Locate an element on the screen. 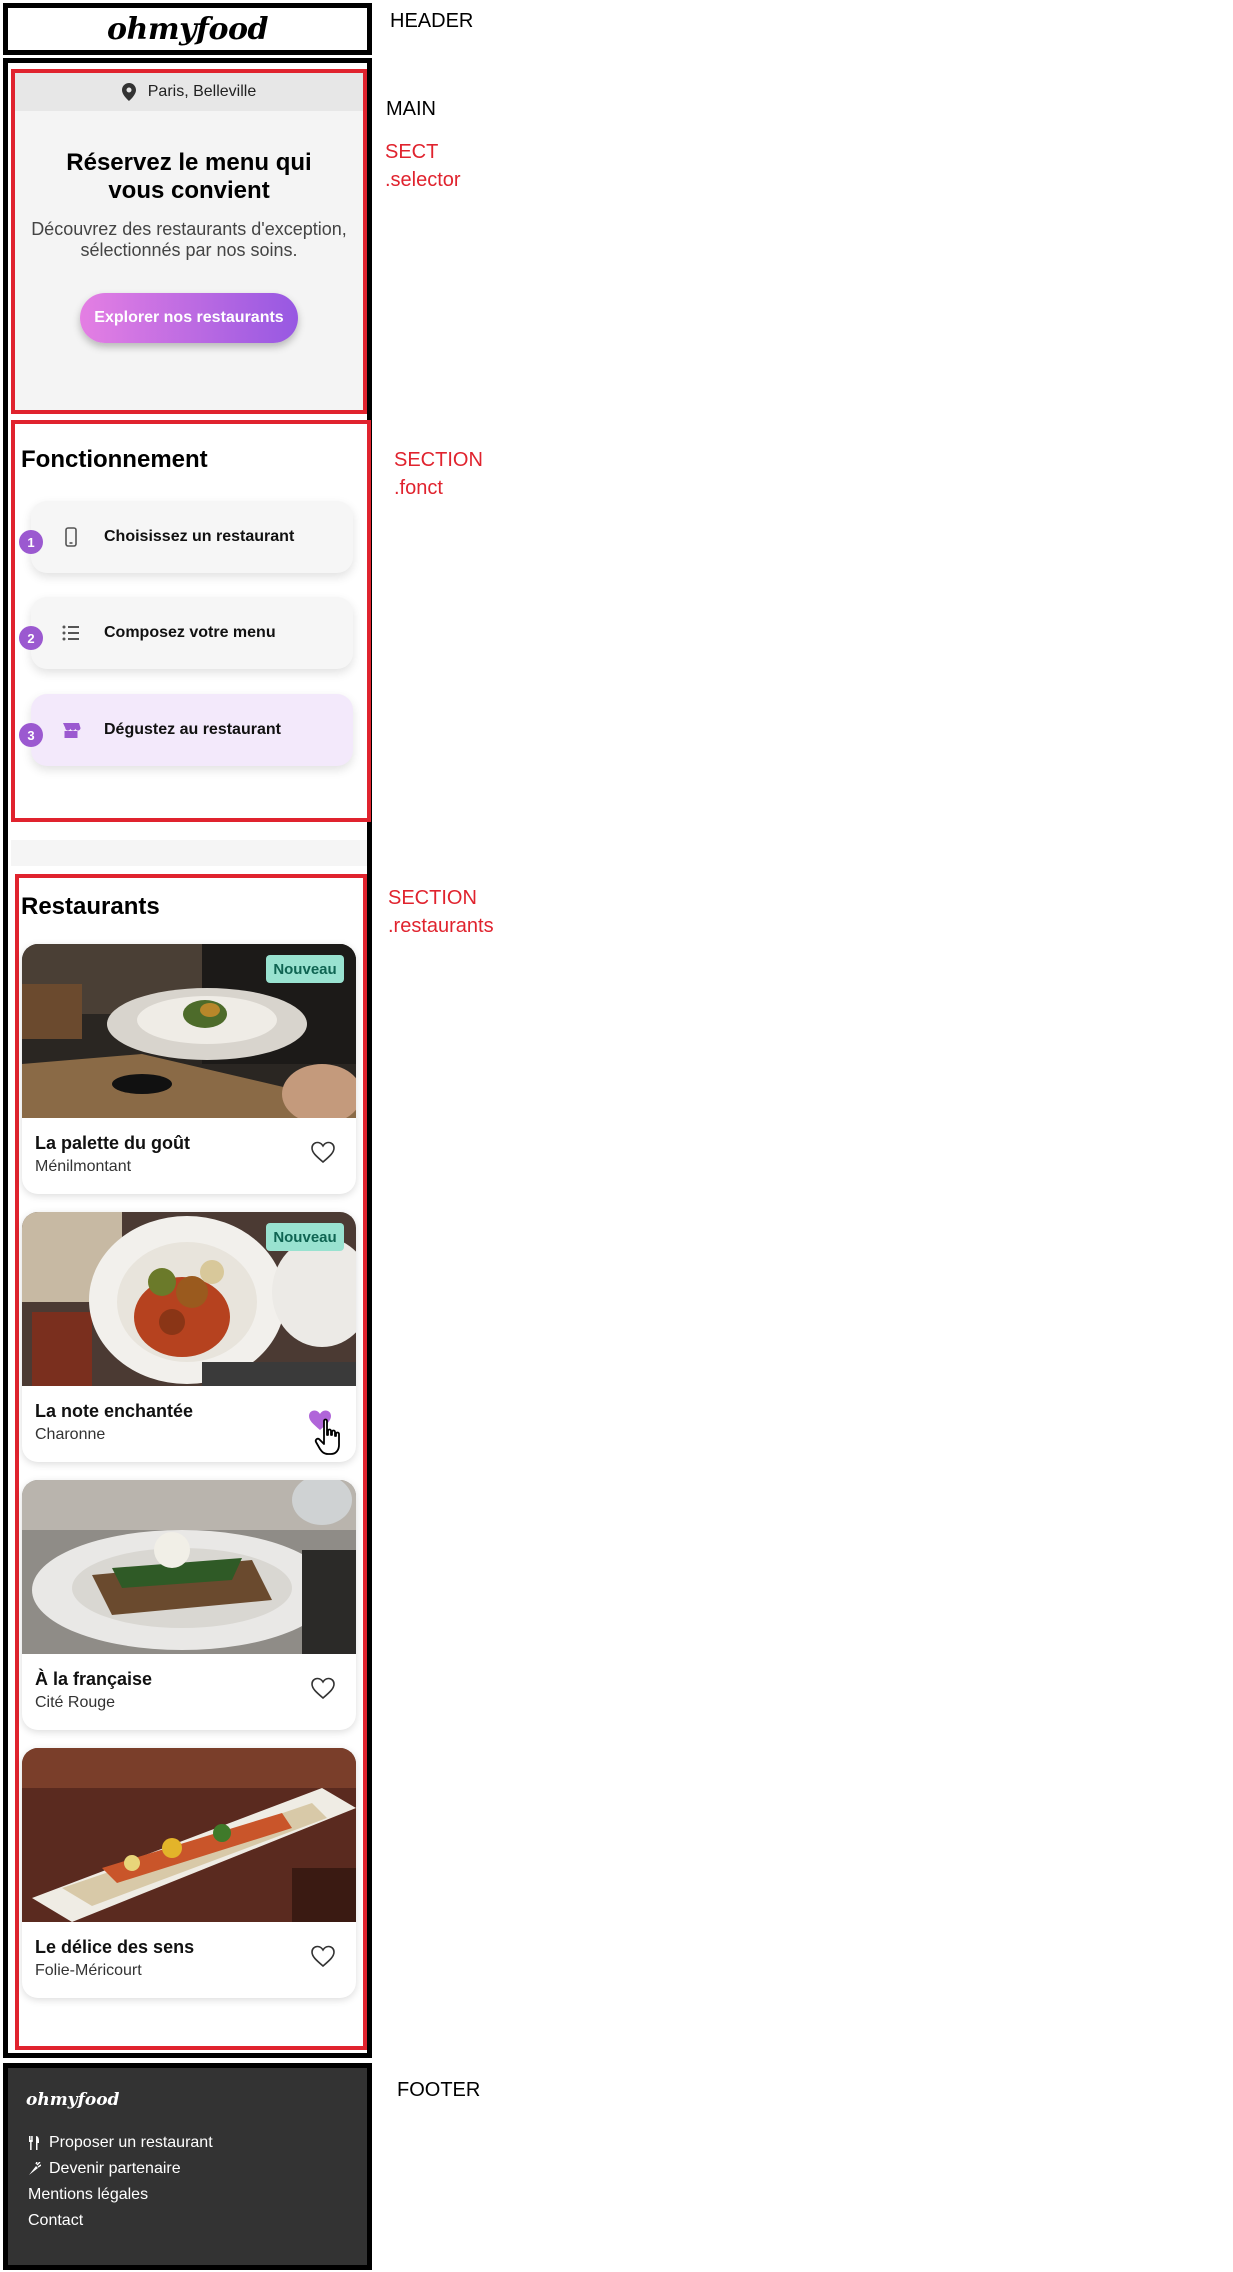  footer-link-propose-restaurant: Proposer un restaurant is located at coordinates (120, 2143).